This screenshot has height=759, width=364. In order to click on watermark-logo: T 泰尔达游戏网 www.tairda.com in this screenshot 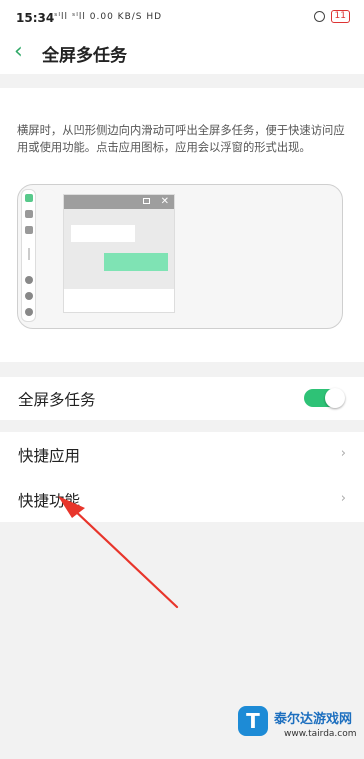, I will do `click(298, 729)`.